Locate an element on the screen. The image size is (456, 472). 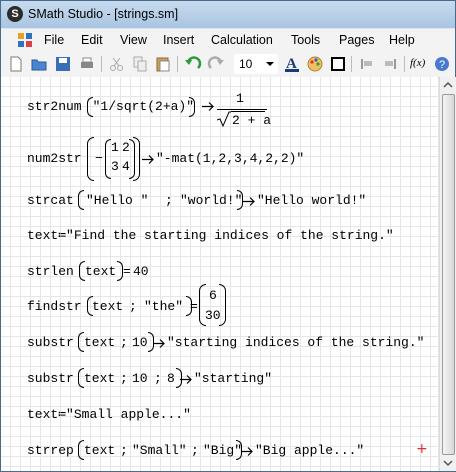
toolbar: 10 A f(x) ? is located at coordinates (228, 64).